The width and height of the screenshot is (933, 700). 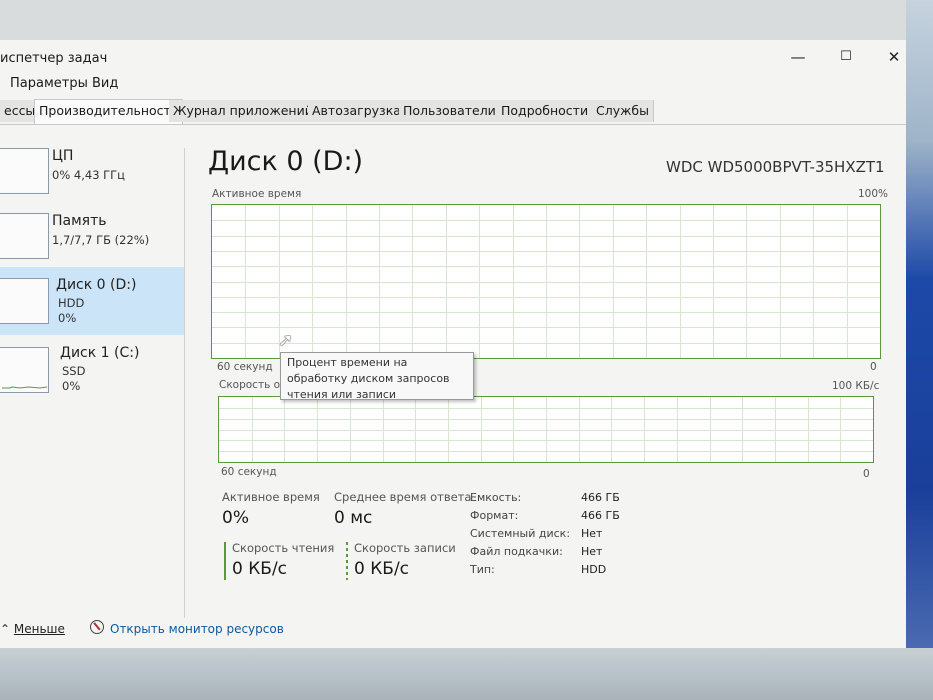 I want to click on graph1-label: Активное время, so click(x=257, y=194).